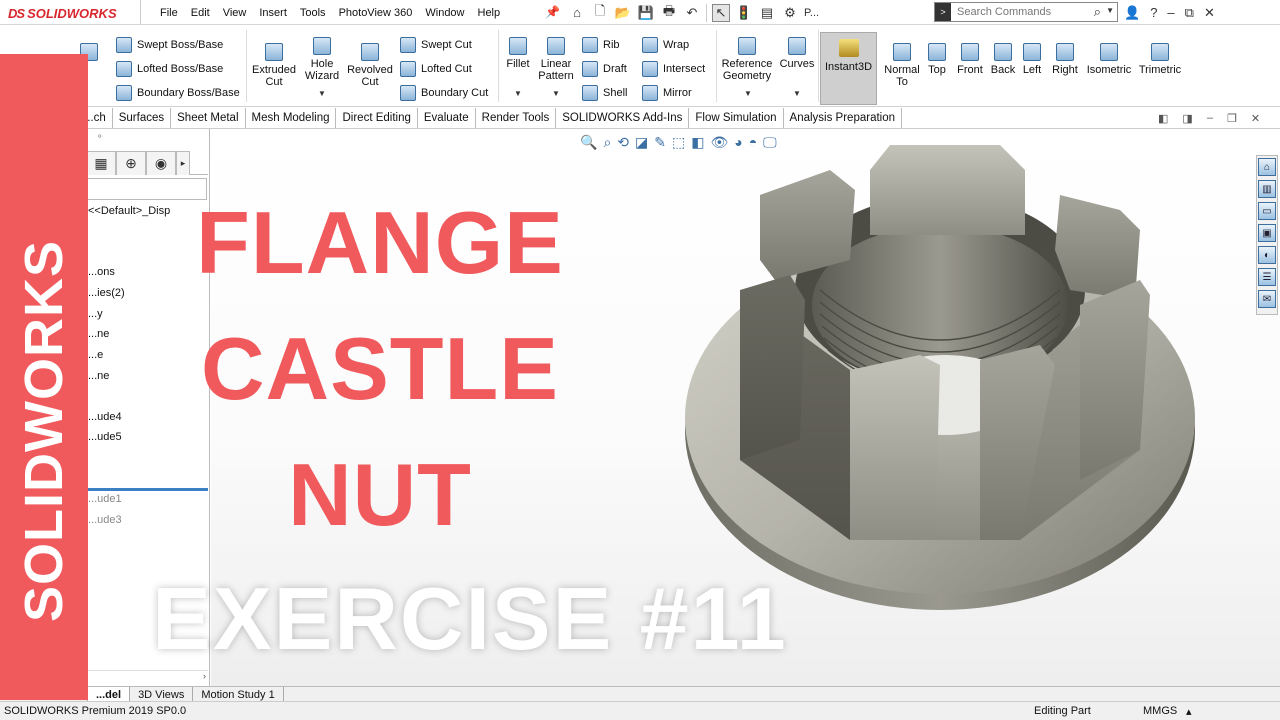  Describe the element at coordinates (797, 53) in the screenshot. I see `curves-button: Curves` at that location.